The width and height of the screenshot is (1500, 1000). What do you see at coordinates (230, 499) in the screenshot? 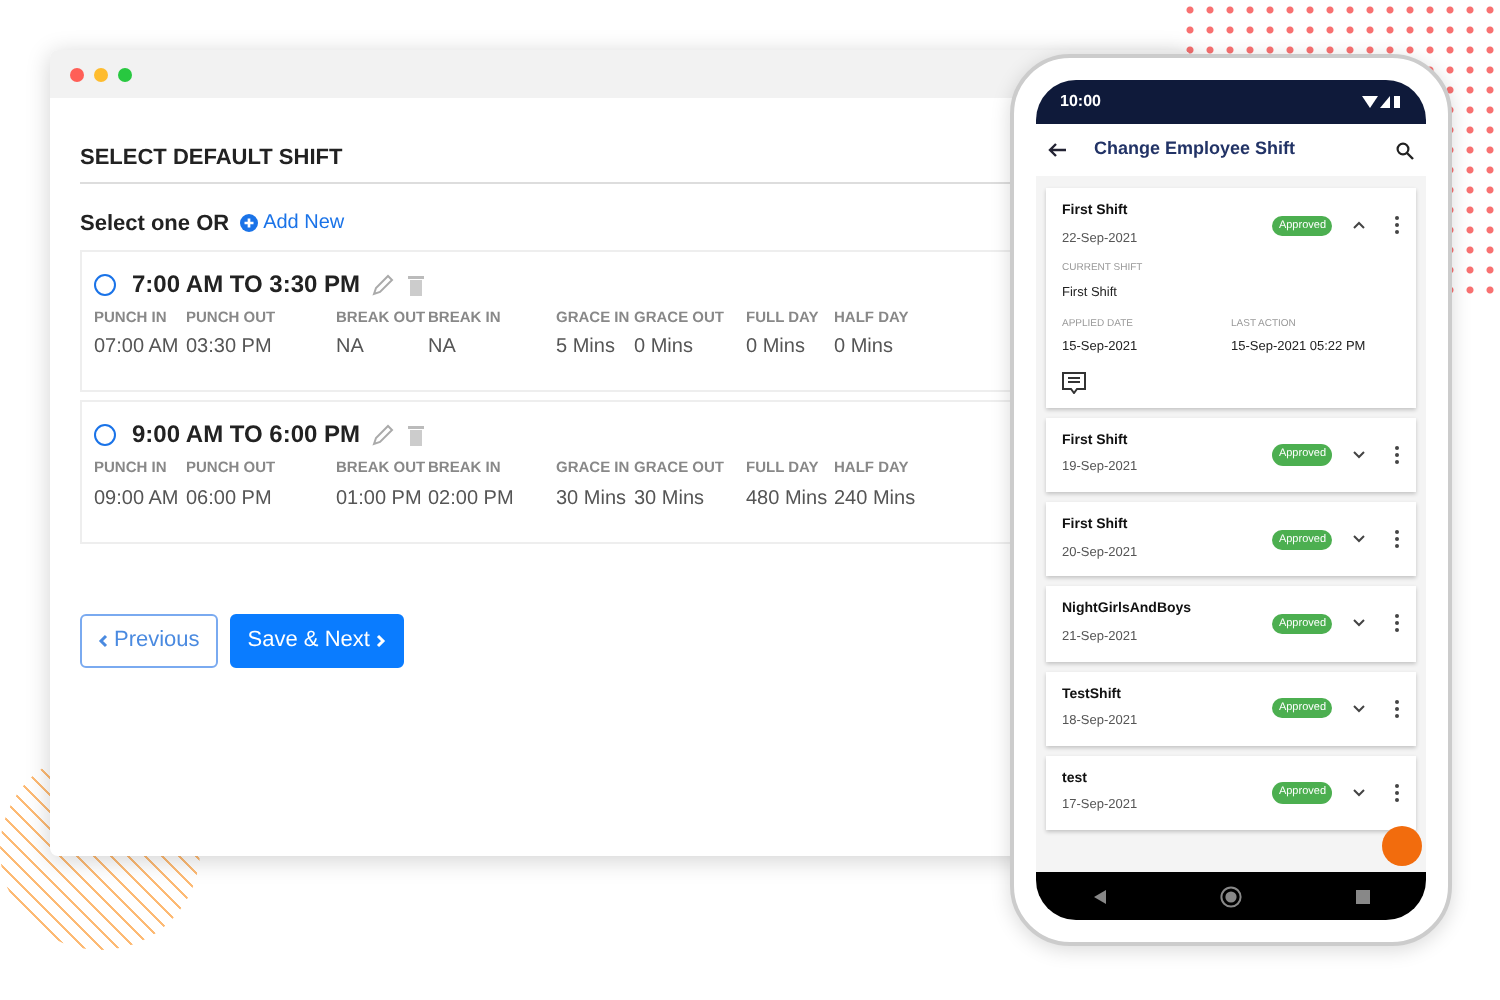
I see `field-value: 06:00 PM` at bounding box center [230, 499].